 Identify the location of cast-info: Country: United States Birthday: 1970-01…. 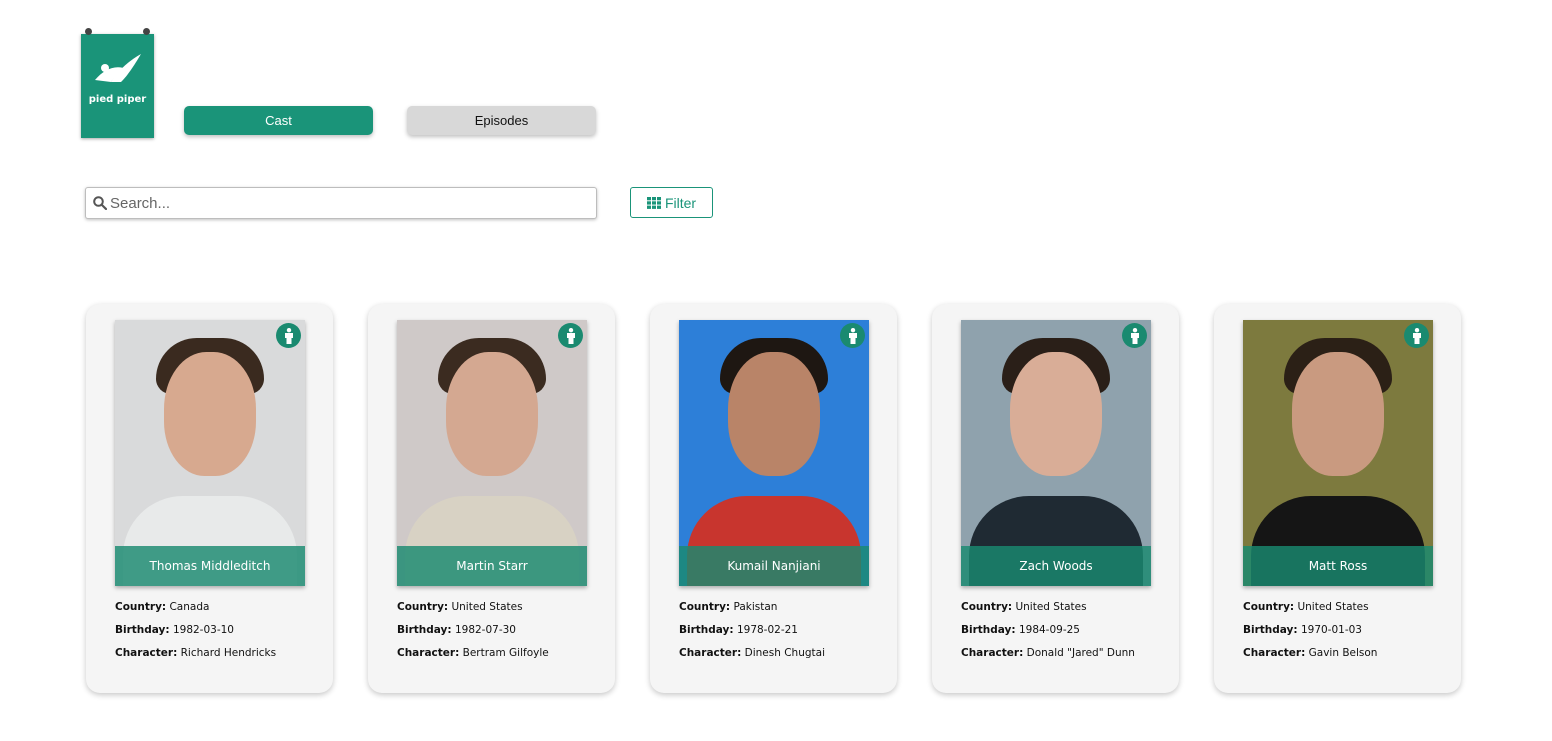
(1347, 634).